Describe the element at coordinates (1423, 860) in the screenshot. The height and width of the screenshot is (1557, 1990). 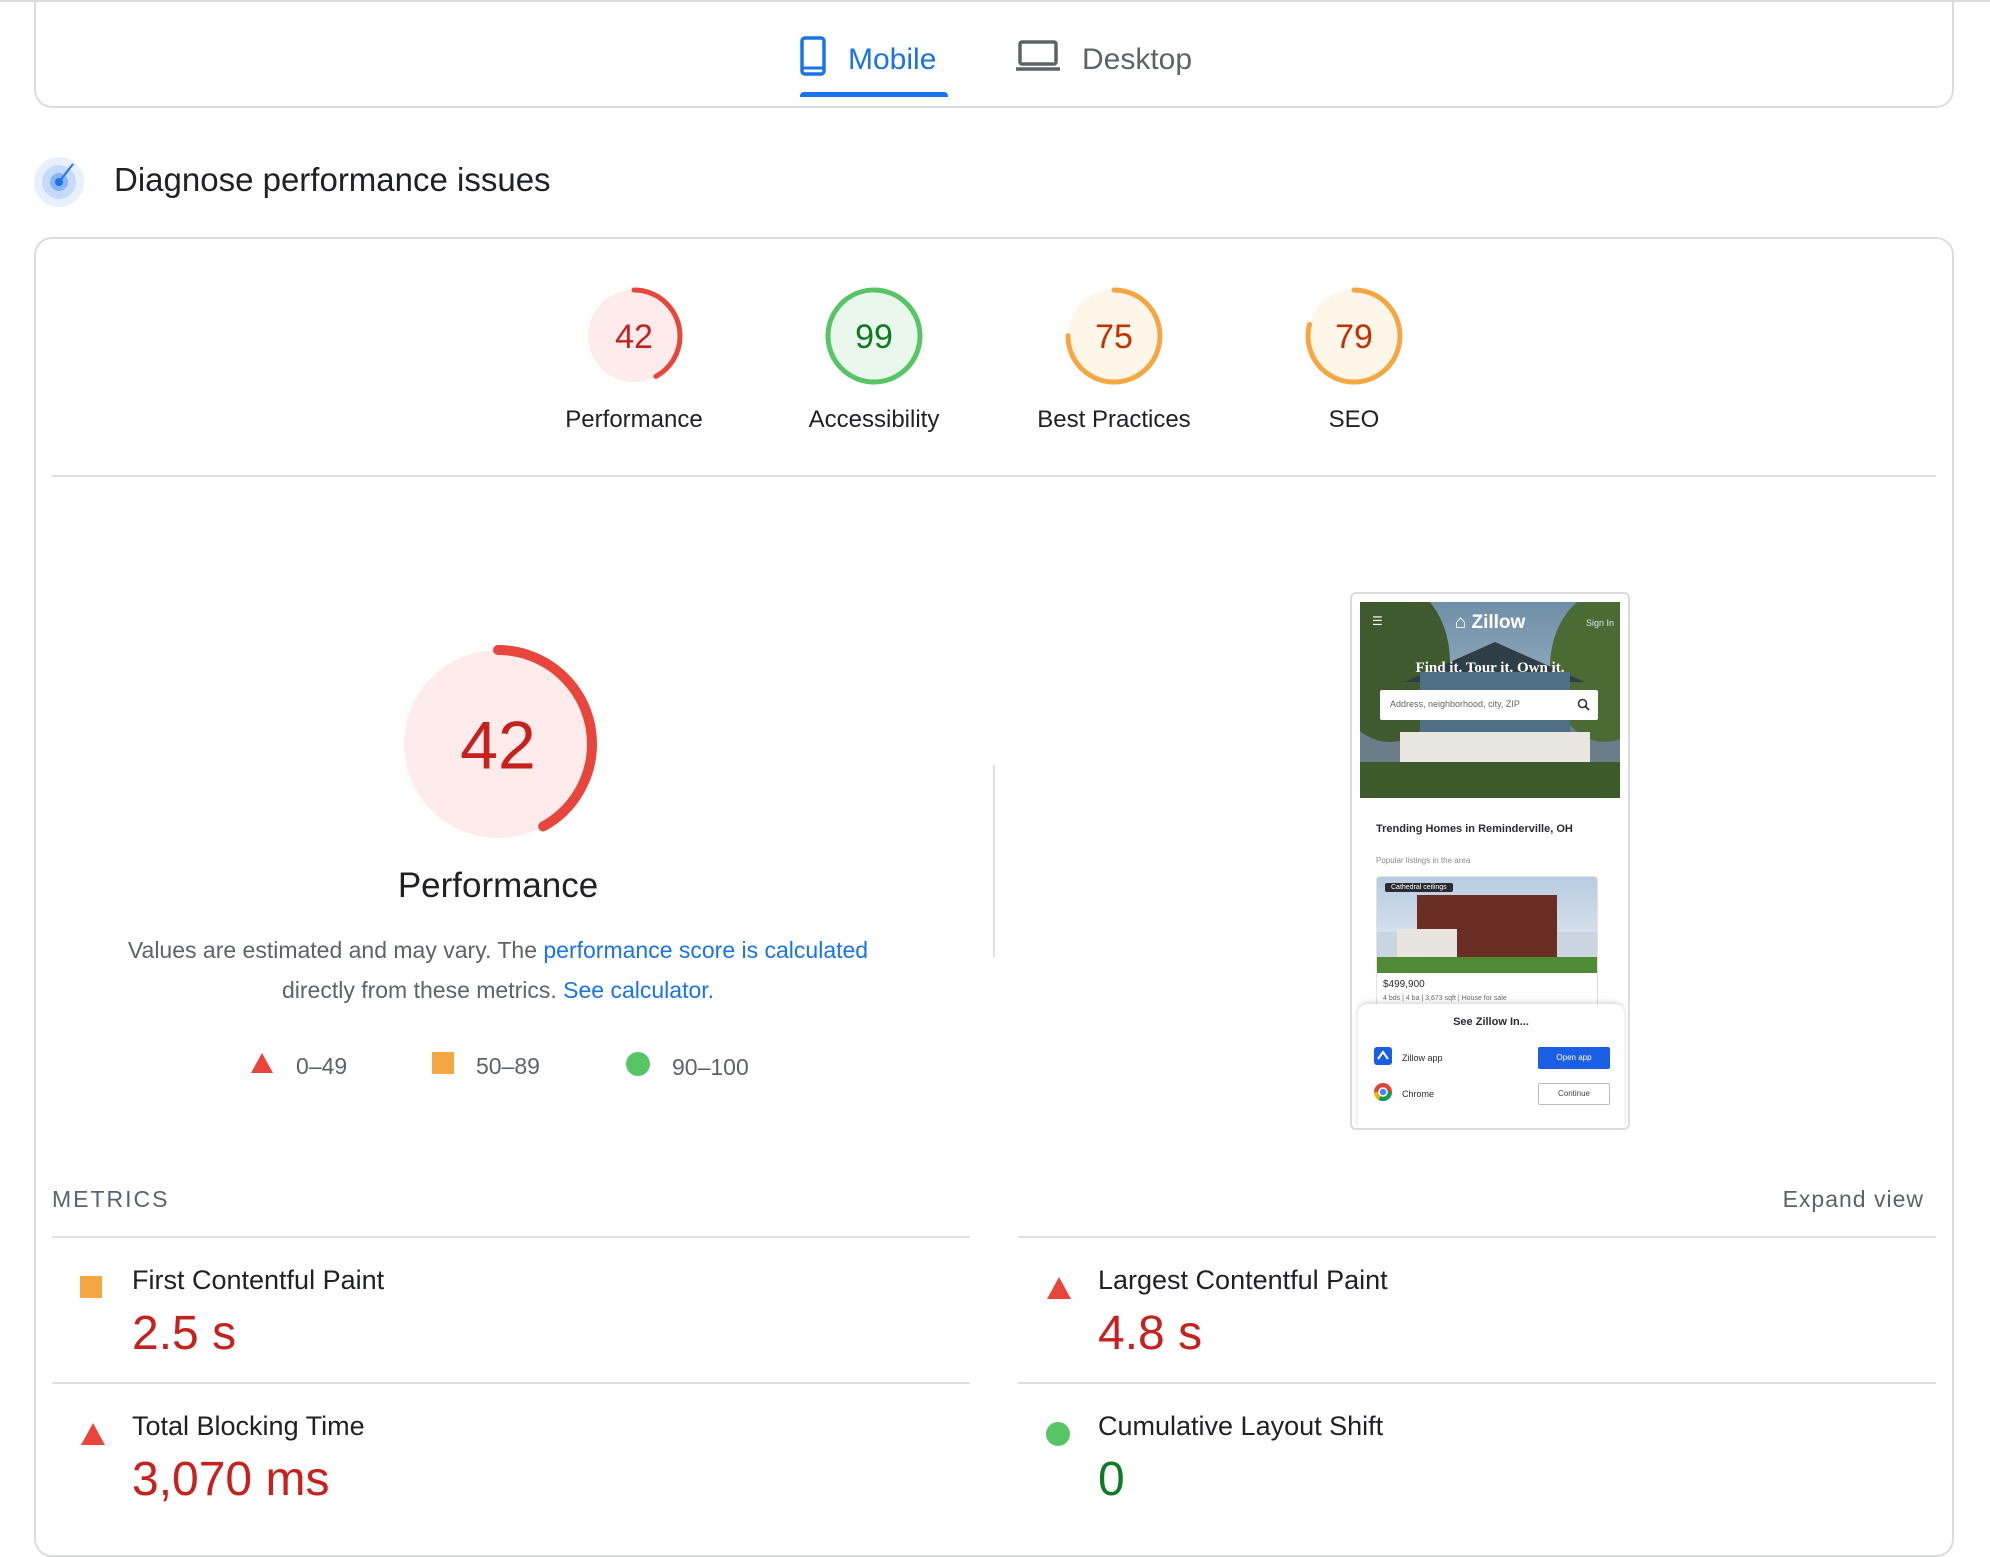
I see `trending-subtitle: Popular listings in the area` at that location.